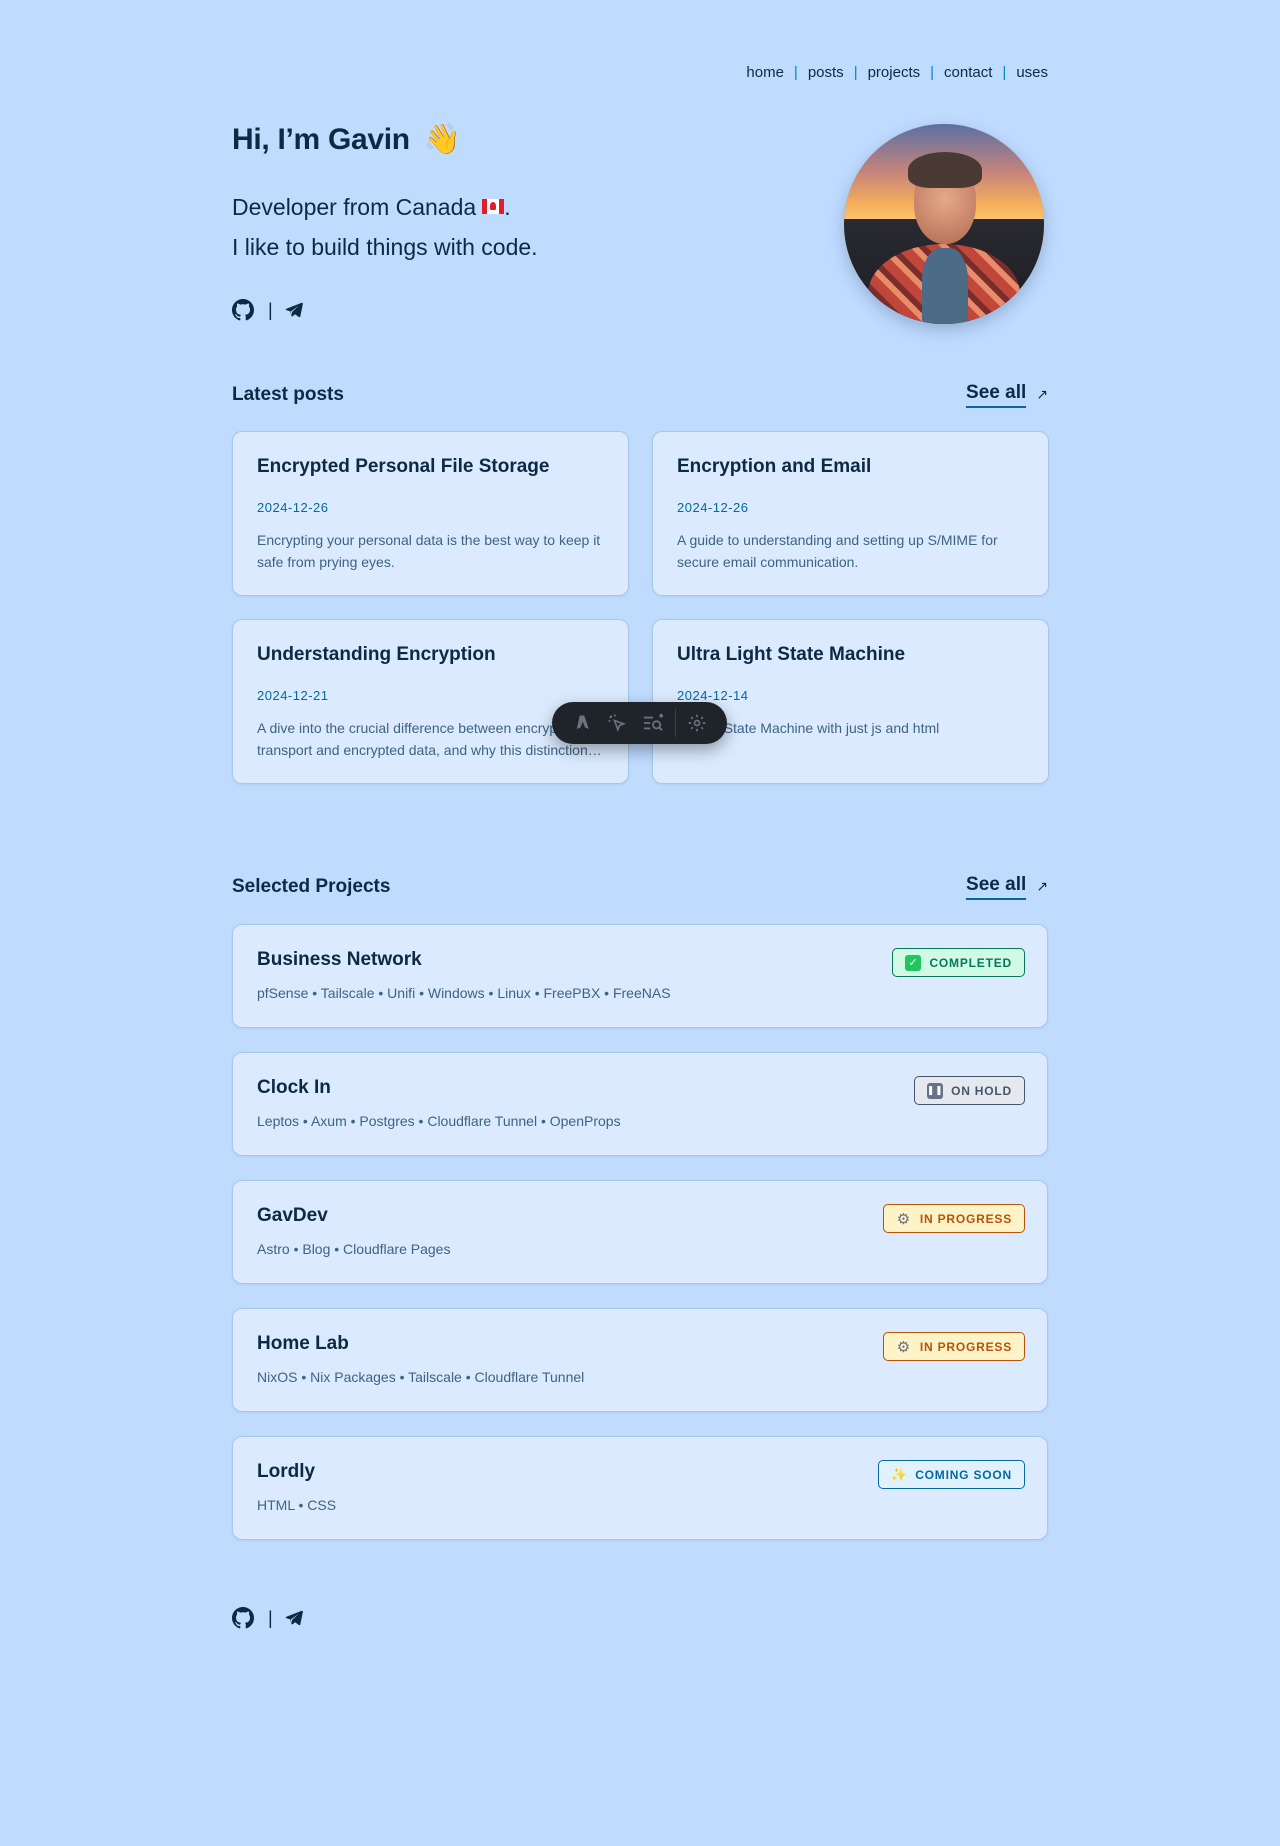 Image resolution: width=1280 pixels, height=1846 pixels. I want to click on hero-intro: Developer from Canada., so click(371, 207).